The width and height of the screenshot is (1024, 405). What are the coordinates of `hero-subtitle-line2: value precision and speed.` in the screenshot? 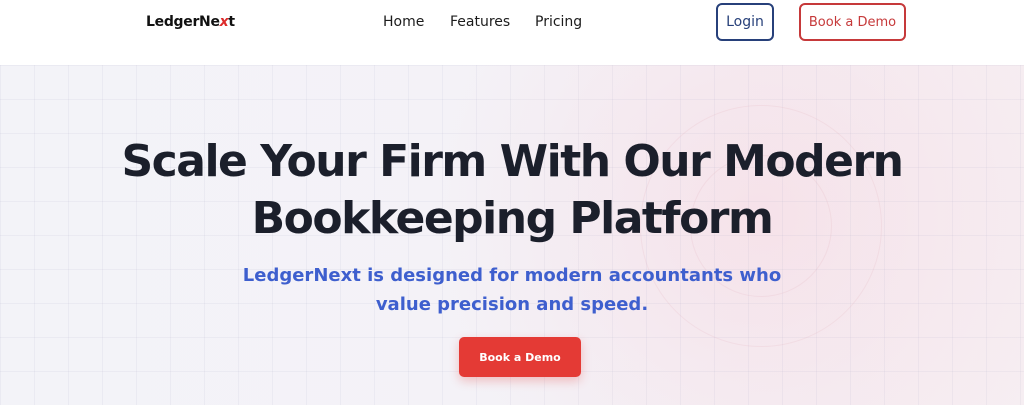 It's located at (512, 304).